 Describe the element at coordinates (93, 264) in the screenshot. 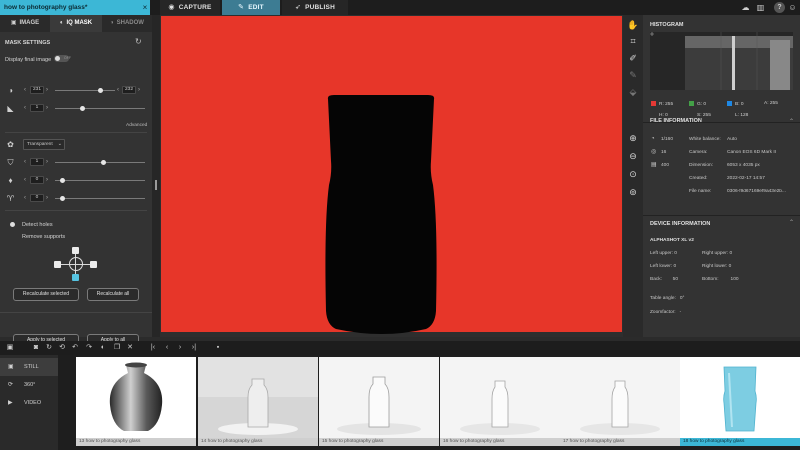

I see `support-right-handle` at that location.